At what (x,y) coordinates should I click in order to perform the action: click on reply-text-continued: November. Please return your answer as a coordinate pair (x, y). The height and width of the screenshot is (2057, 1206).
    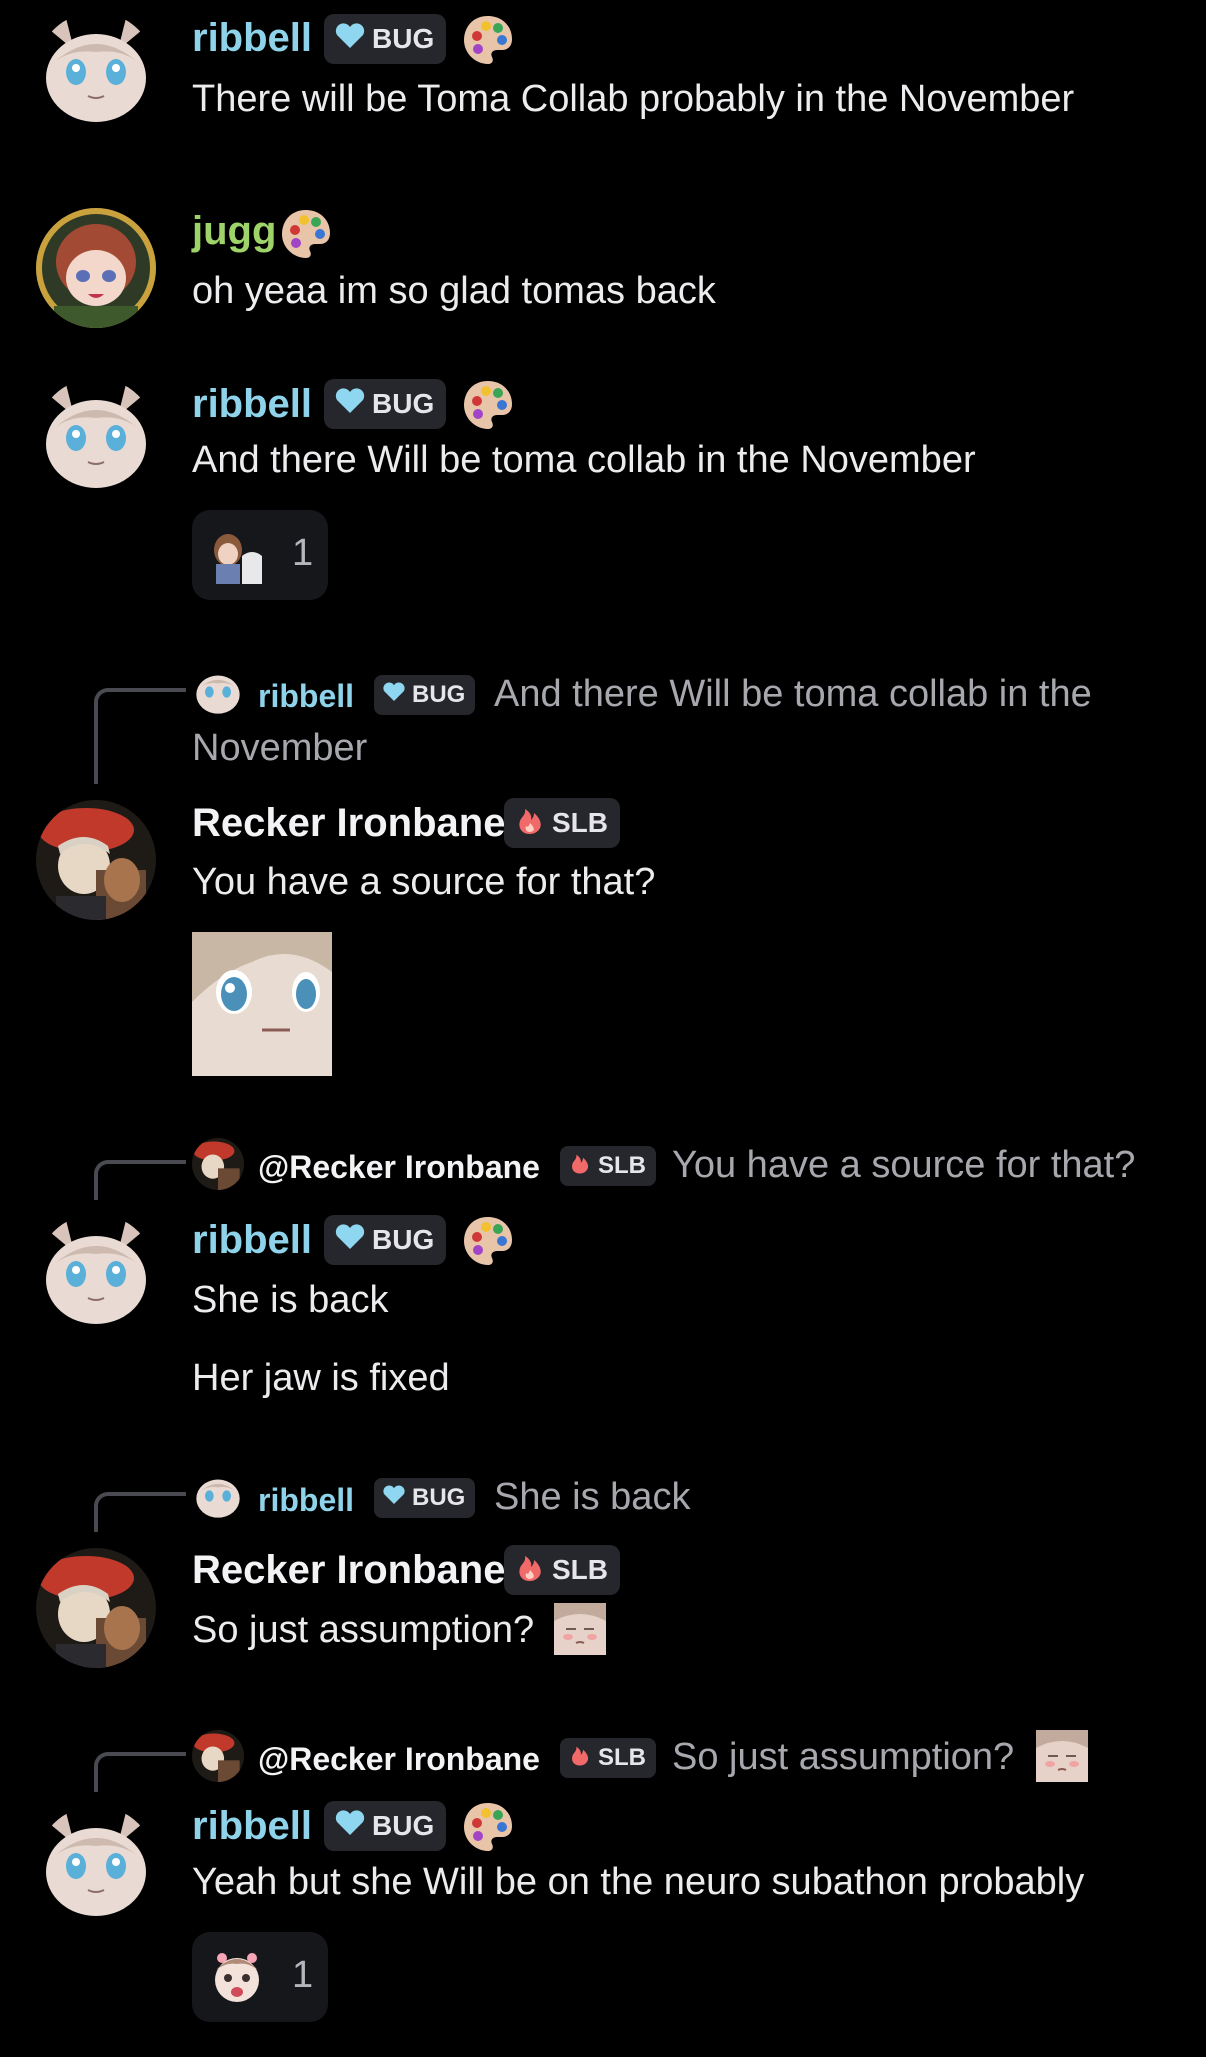
    Looking at the image, I should click on (279, 748).